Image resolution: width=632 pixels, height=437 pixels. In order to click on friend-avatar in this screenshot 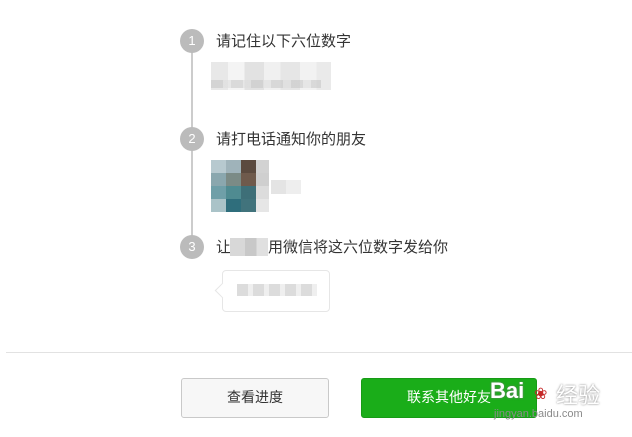, I will do `click(240, 186)`.